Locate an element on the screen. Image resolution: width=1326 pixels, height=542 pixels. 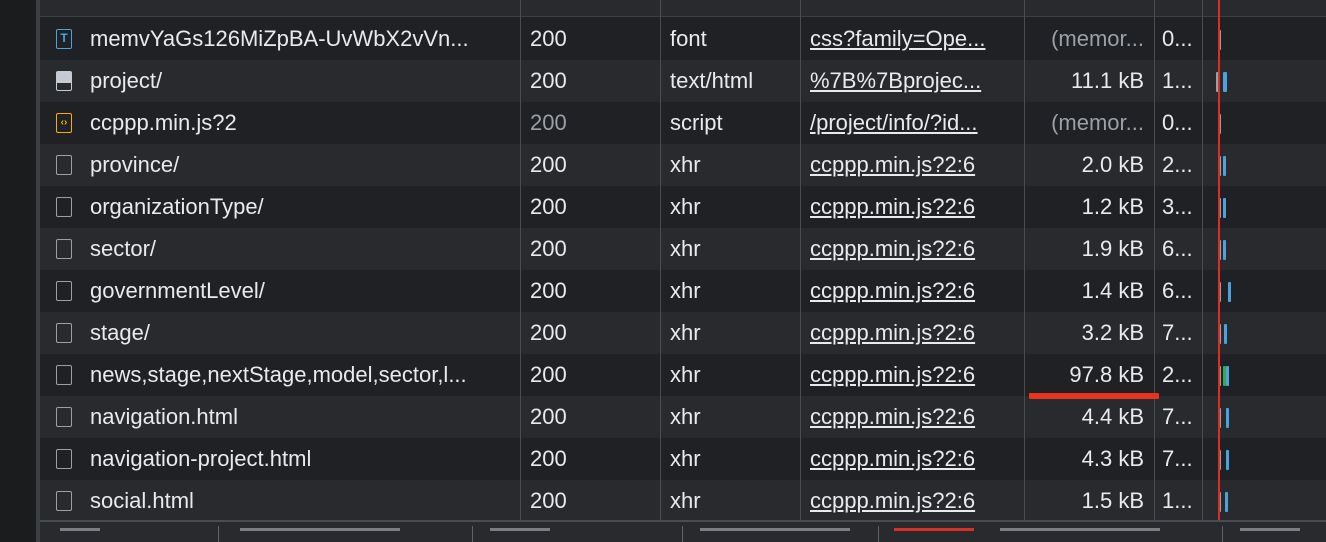
request-size: 11.1 kB is located at coordinates (1107, 80).